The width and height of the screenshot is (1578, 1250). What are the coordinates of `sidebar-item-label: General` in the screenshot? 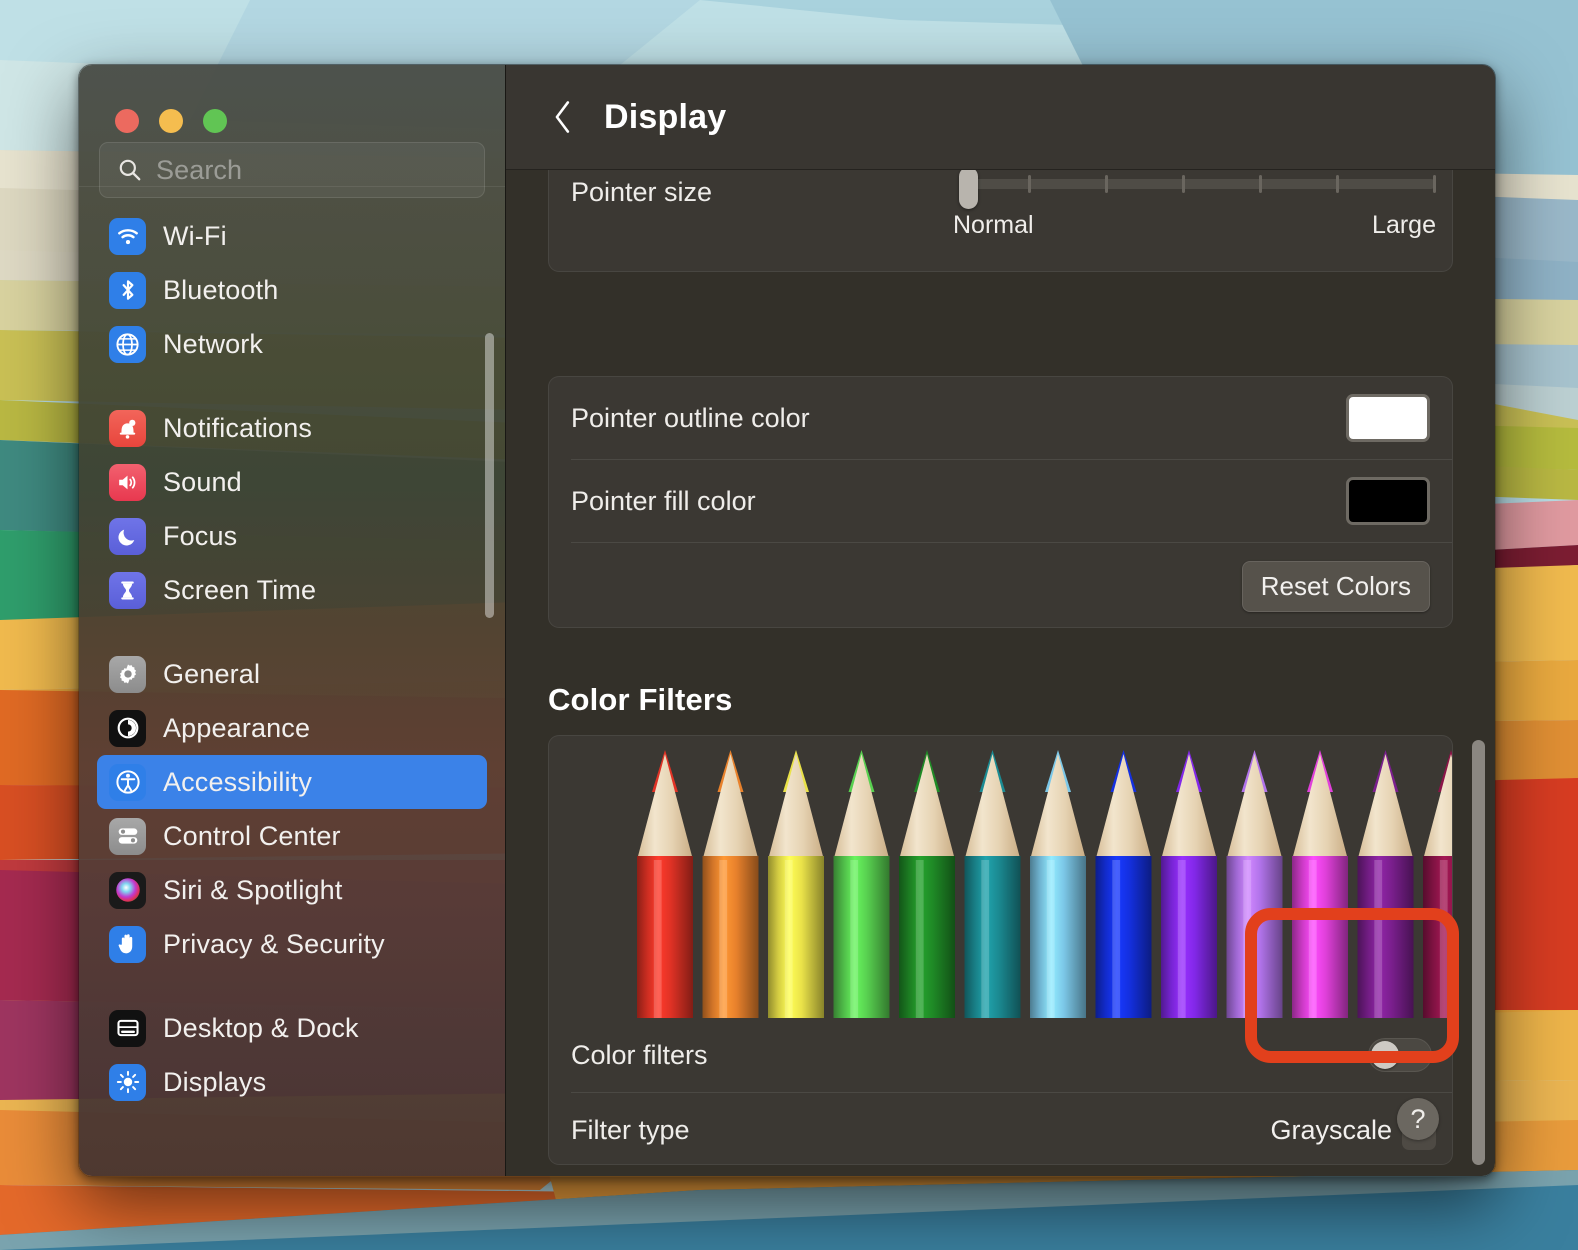 It's located at (212, 673).